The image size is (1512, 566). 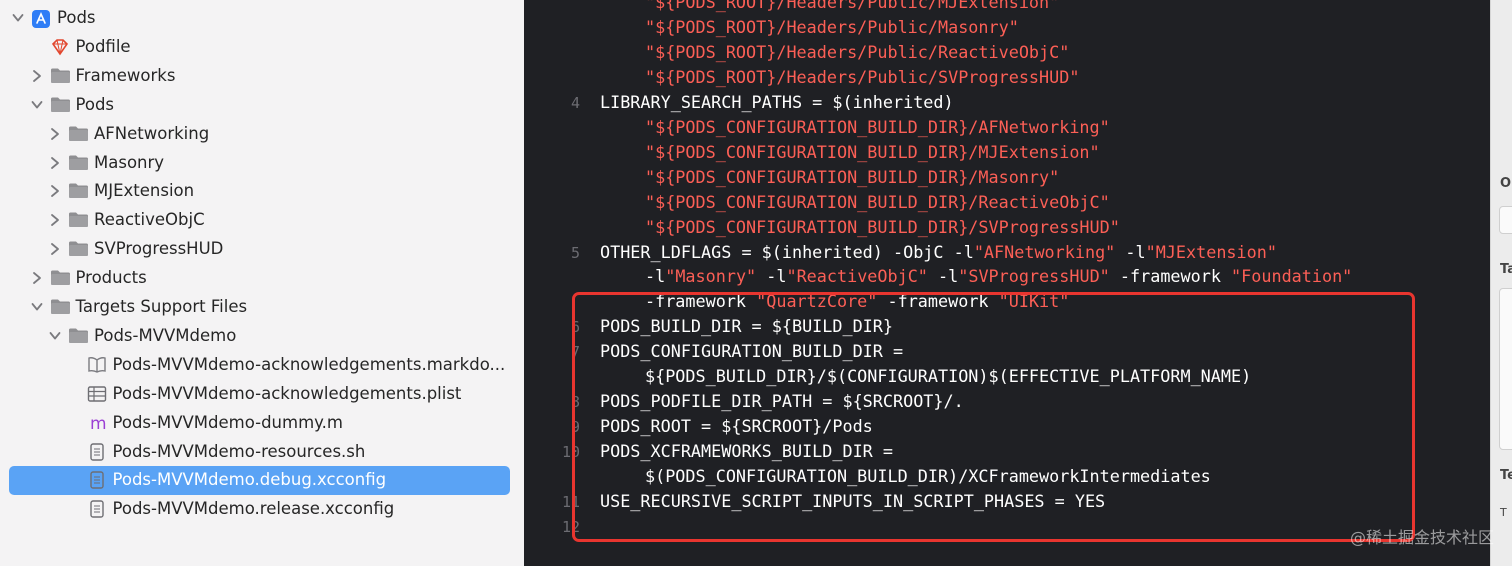 What do you see at coordinates (1503, 512) in the screenshot?
I see `inspector-label-t: T` at bounding box center [1503, 512].